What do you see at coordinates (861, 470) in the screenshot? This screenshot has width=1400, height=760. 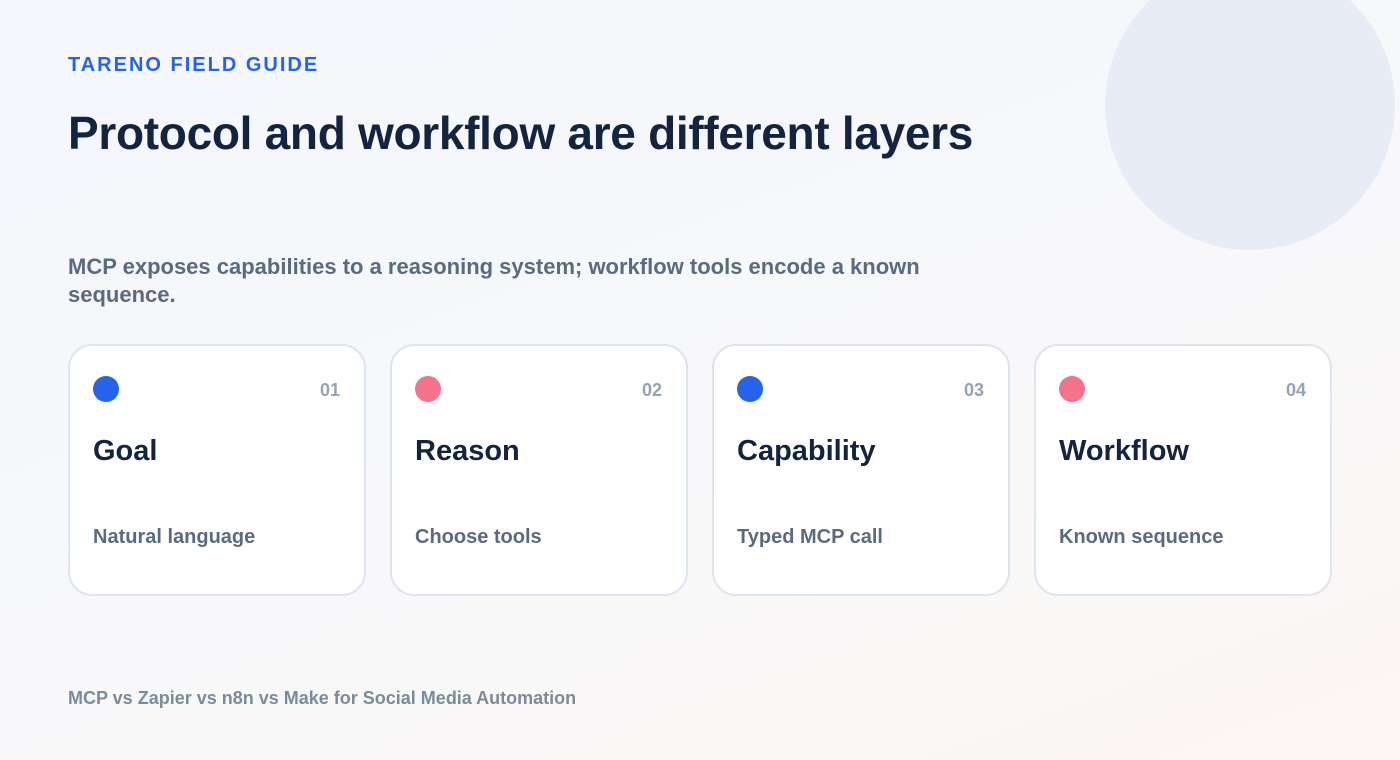 I see `card-capability: 03 Capability Typed MCP call` at bounding box center [861, 470].